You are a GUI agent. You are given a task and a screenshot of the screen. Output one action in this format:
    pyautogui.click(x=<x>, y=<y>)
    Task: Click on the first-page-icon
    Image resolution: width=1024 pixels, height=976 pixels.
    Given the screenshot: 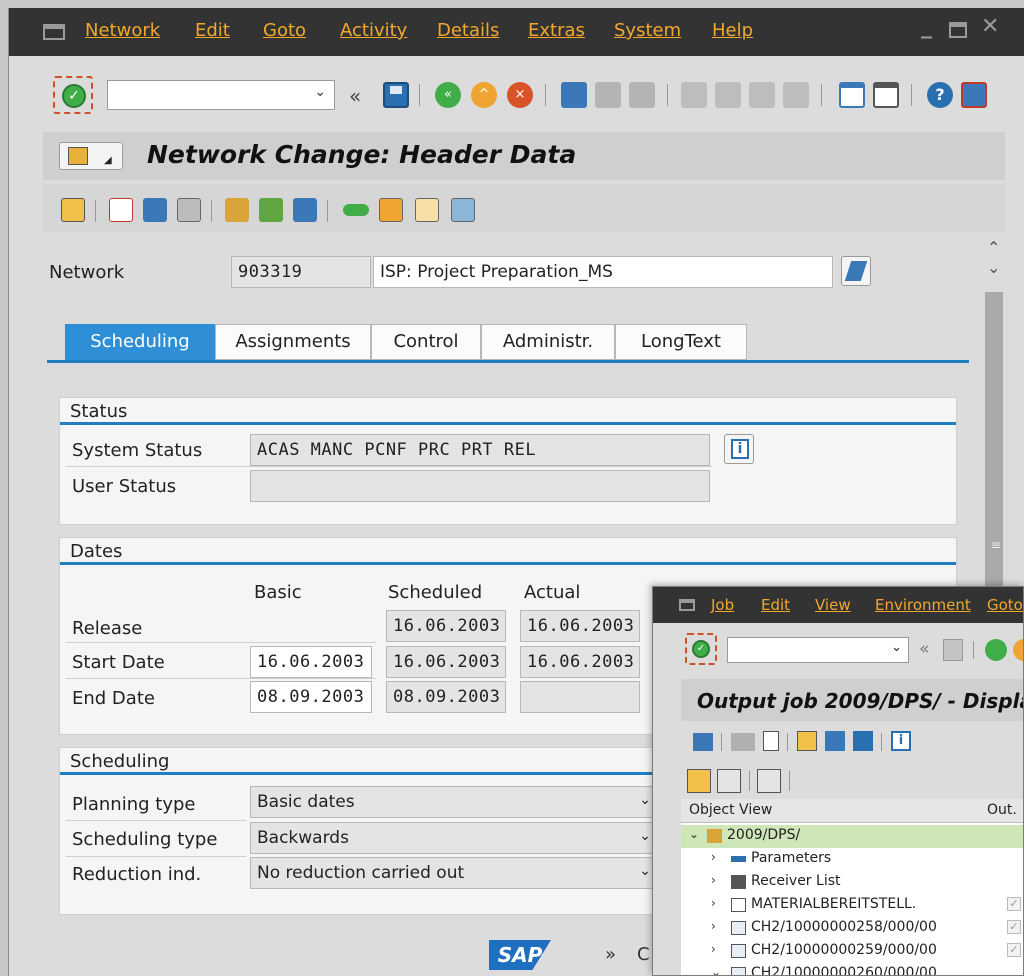 What is the action you would take?
    pyautogui.click(x=694, y=95)
    